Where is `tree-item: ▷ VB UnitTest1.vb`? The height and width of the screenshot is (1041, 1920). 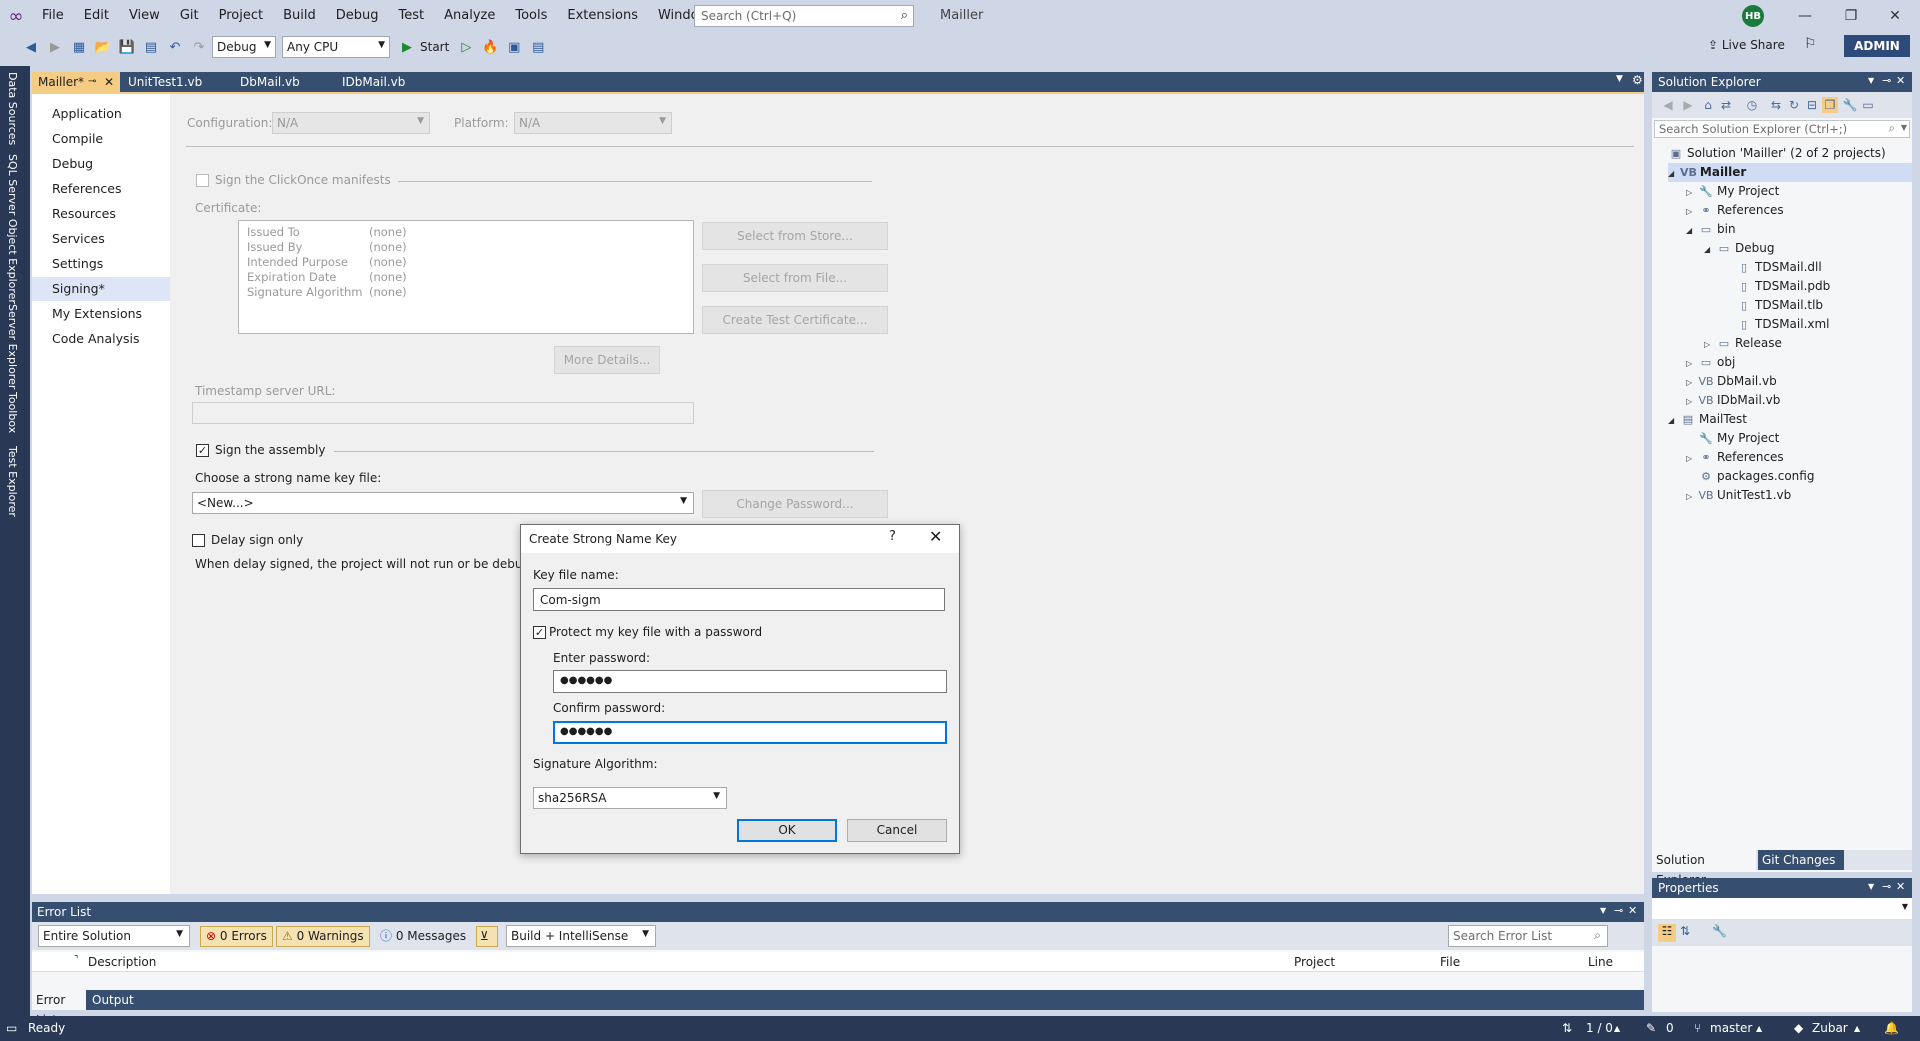 tree-item: ▷ VB UnitTest1.vb is located at coordinates (1738, 495).